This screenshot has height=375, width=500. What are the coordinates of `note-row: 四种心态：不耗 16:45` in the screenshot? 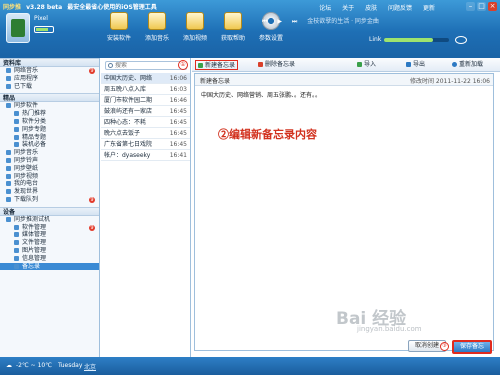 It's located at (145, 122).